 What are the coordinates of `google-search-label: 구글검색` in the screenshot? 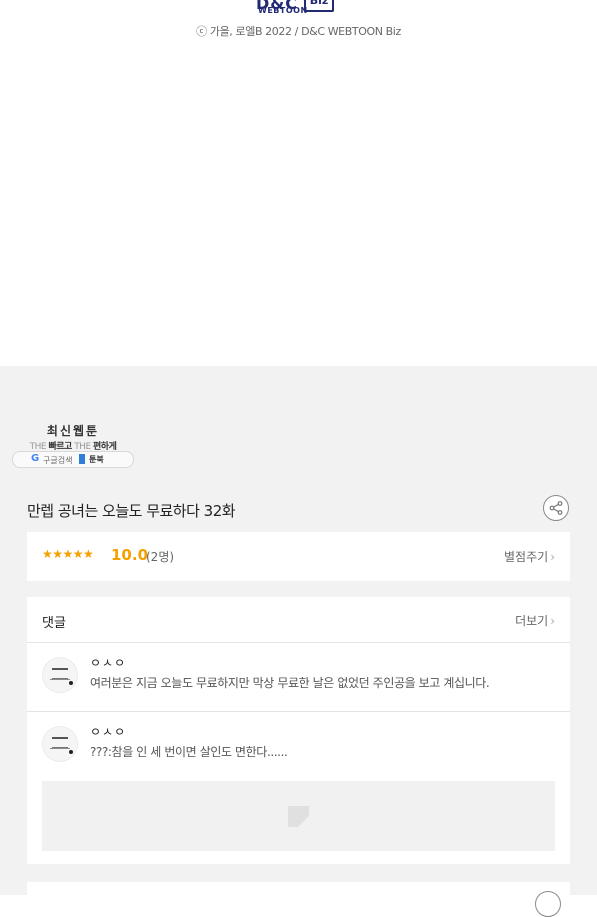 It's located at (58, 460).